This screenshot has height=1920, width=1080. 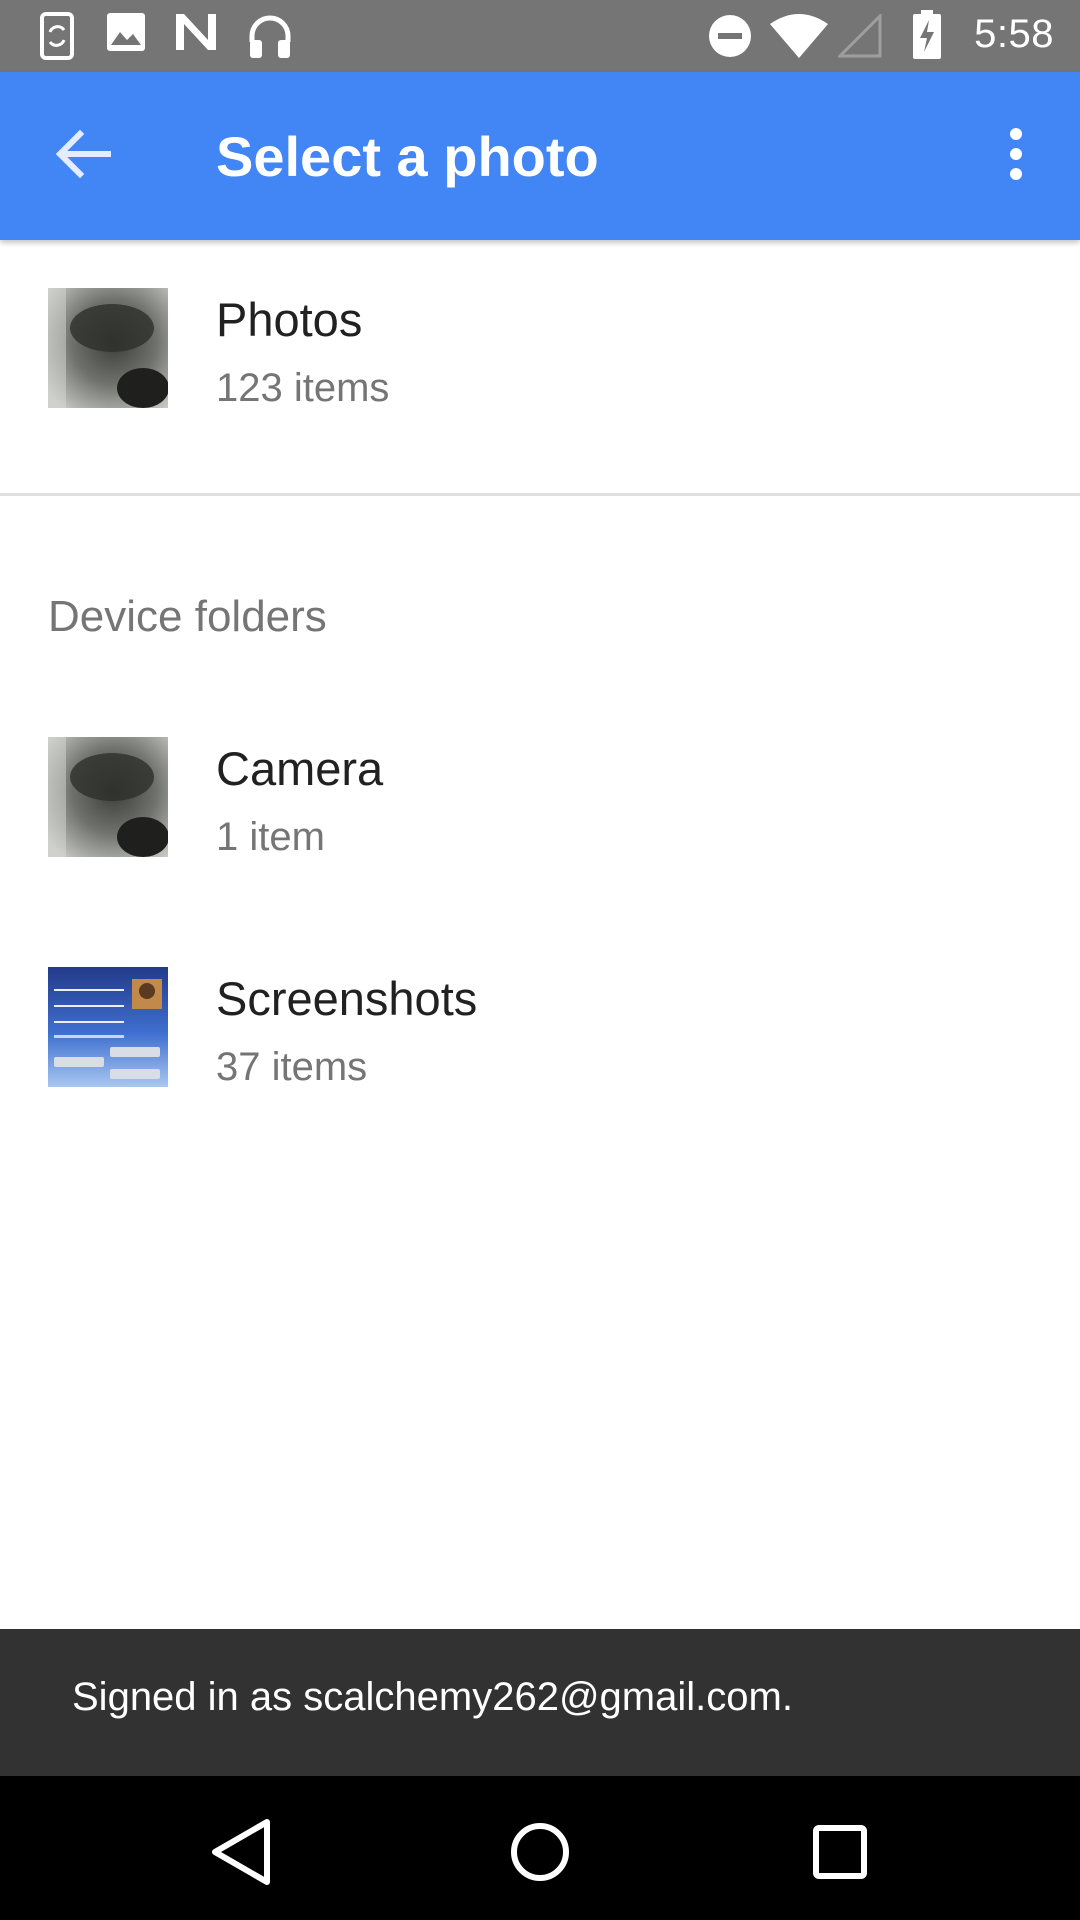 What do you see at coordinates (300, 768) in the screenshot?
I see `folder-name: Camera` at bounding box center [300, 768].